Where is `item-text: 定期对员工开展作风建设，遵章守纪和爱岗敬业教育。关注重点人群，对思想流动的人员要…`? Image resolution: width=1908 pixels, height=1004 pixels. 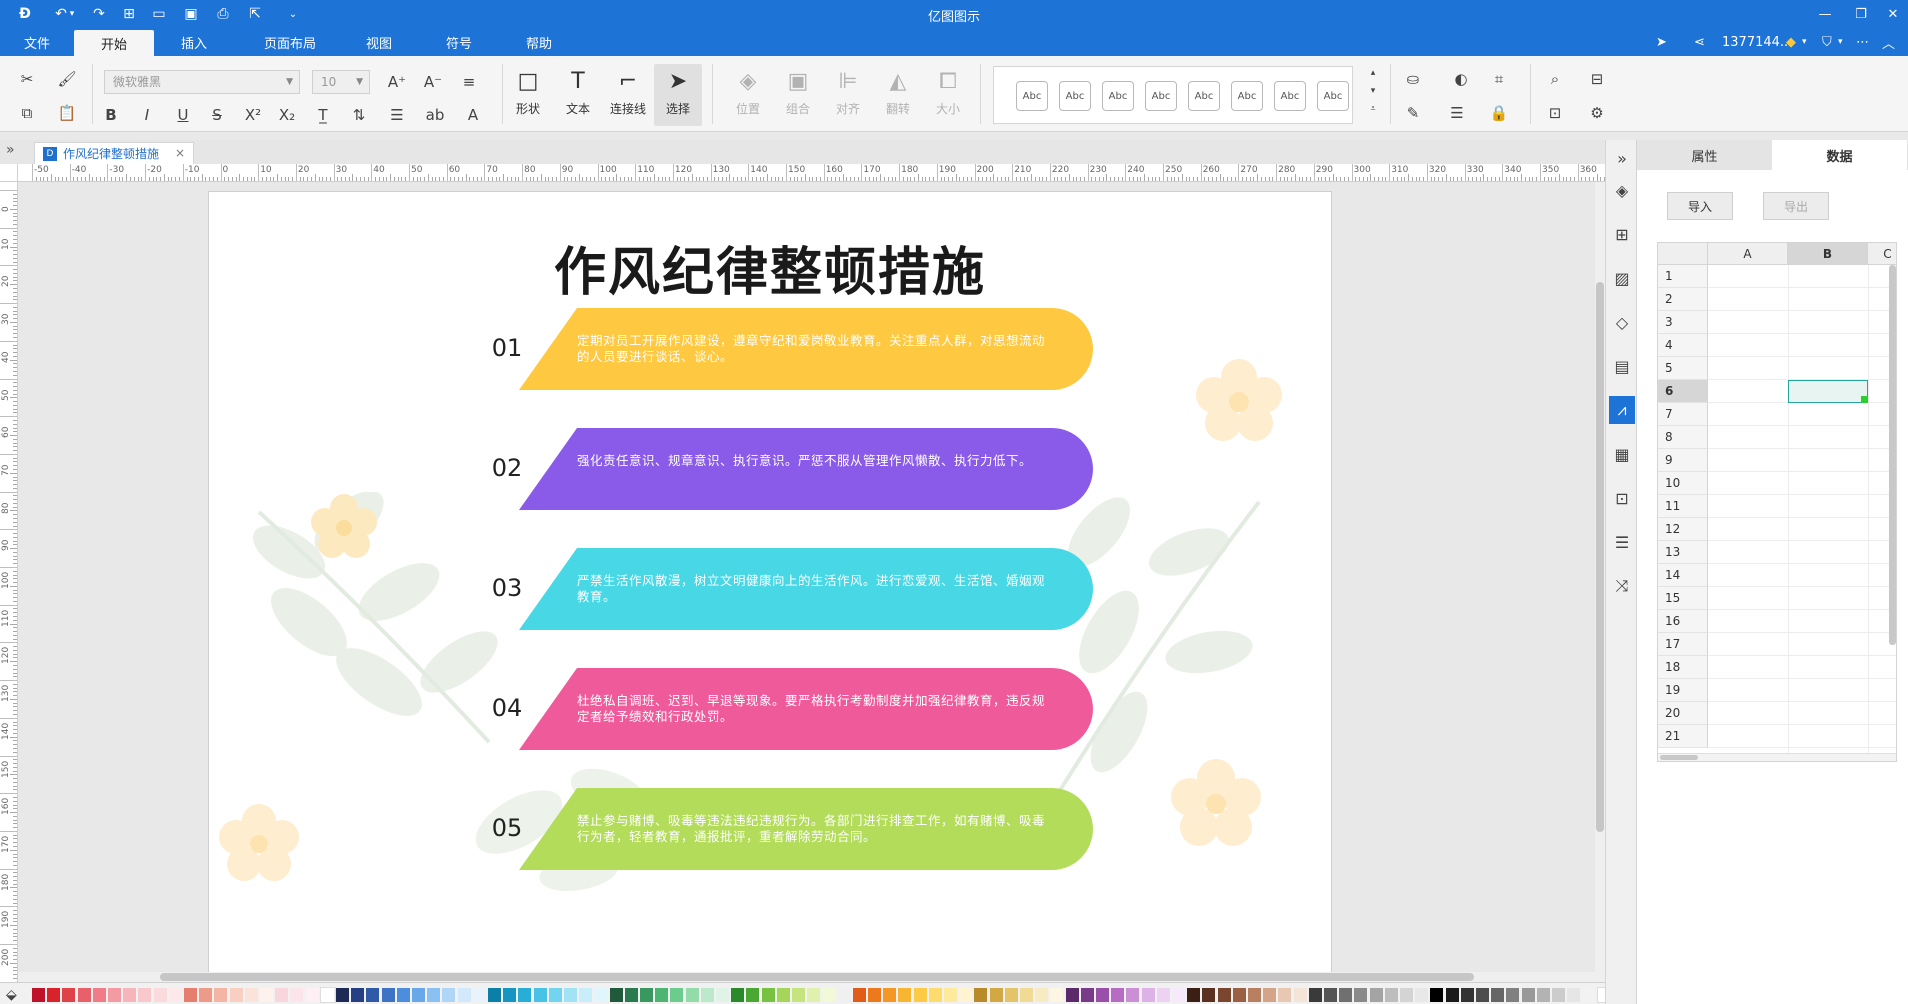 item-text: 定期对员工开展作风建设，遵章守纪和爱岗敬业教育。关注重点人群，对思想流动的人员要… is located at coordinates (817, 349).